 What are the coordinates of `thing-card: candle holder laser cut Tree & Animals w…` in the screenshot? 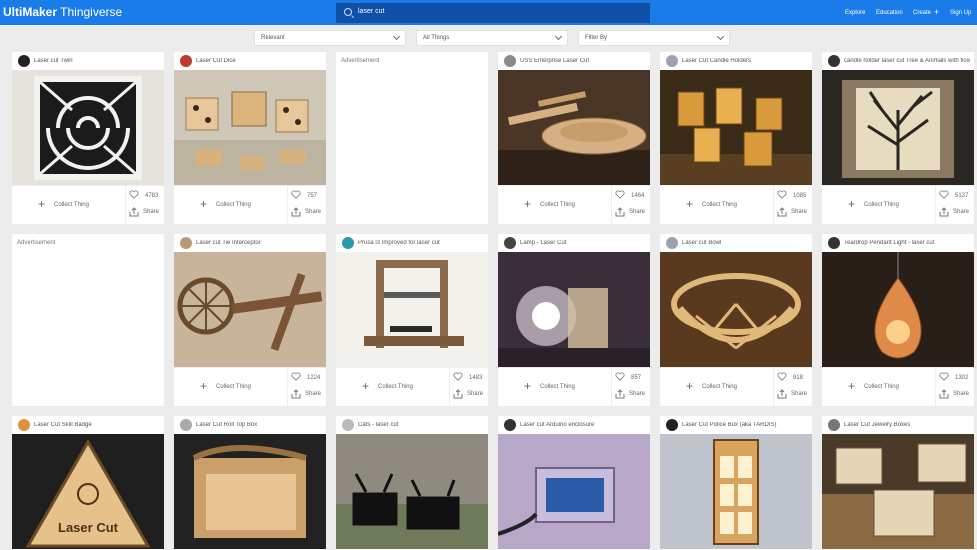 It's located at (898, 138).